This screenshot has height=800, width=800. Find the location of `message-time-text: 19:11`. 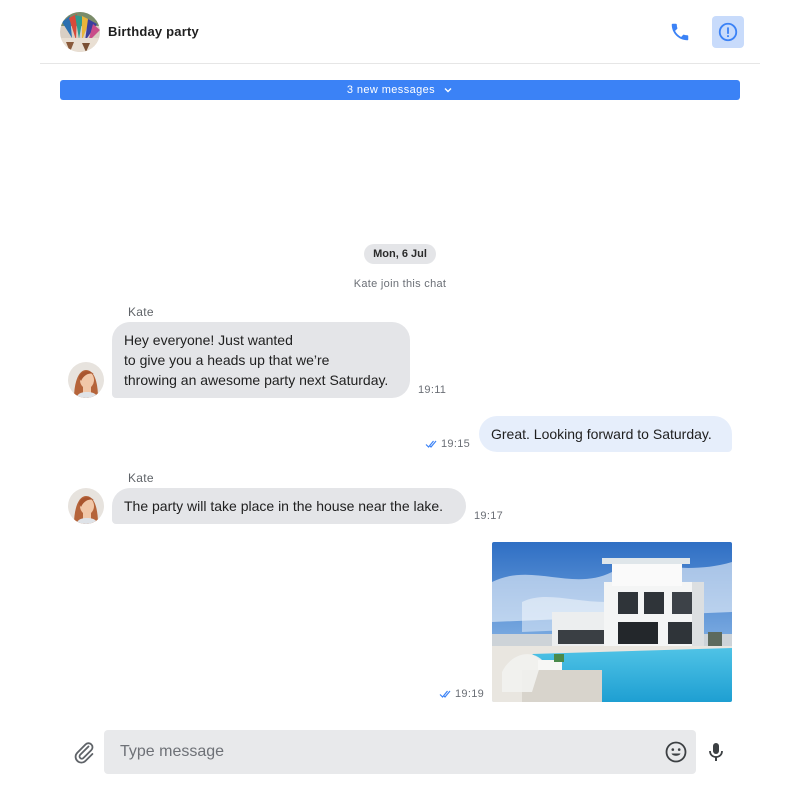

message-time-text: 19:11 is located at coordinates (432, 390).